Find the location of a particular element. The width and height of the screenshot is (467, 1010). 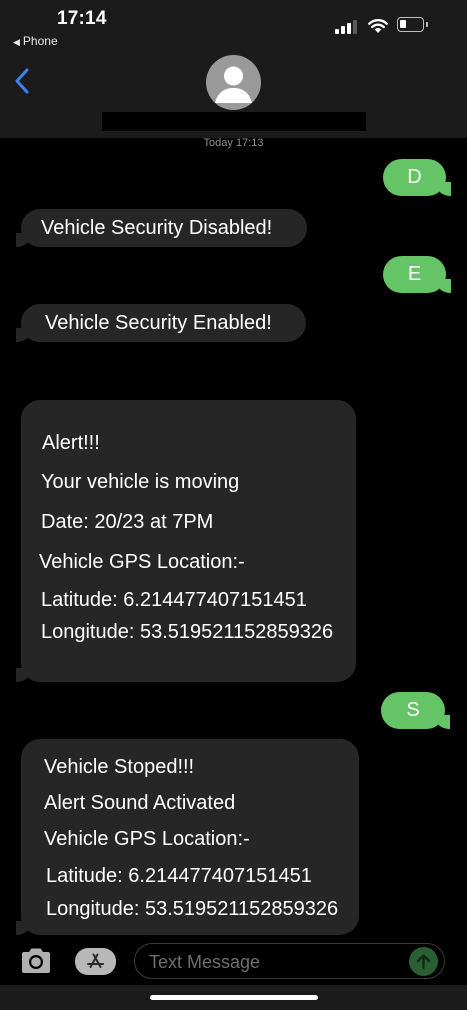

contact-avatar is located at coordinates (233, 82).